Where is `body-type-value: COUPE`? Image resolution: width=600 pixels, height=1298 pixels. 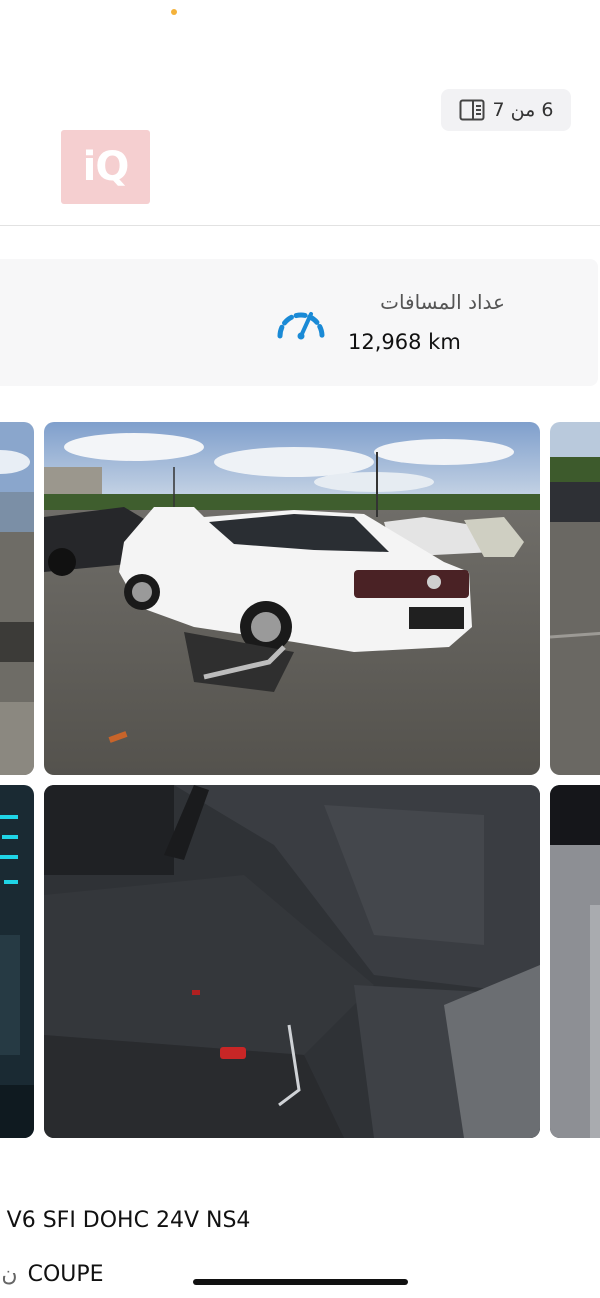
body-type-value: COUPE is located at coordinates (65, 1274).